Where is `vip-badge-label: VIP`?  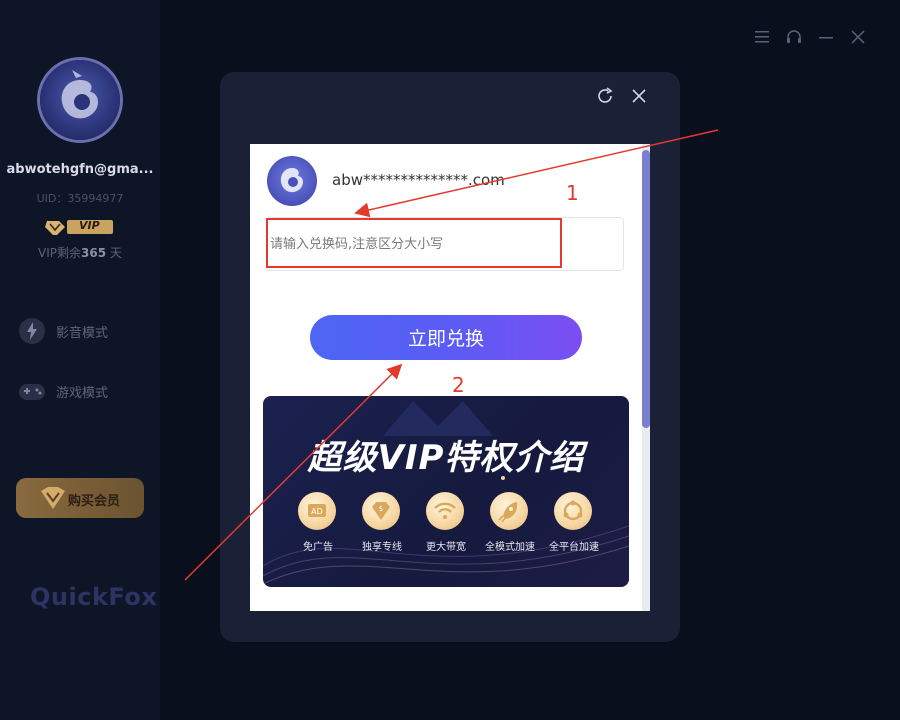 vip-badge-label: VIP is located at coordinates (89, 225).